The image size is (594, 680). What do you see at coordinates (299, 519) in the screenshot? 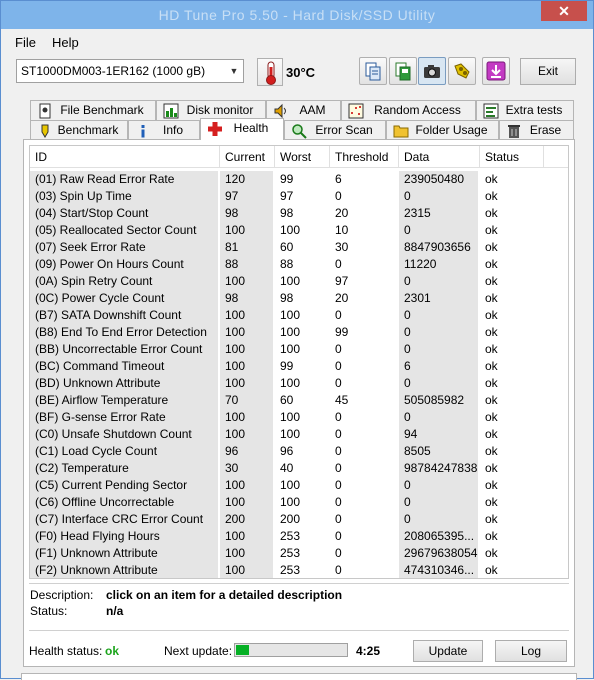
I see `table-row: (C7) Interface CRC Error Count 200 200 0 0 ok` at bounding box center [299, 519].